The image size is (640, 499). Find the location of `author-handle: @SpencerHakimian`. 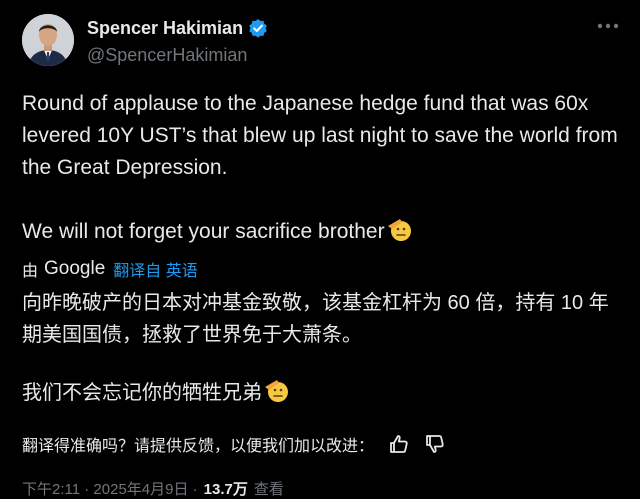

author-handle: @SpencerHakimian is located at coordinates (177, 55).